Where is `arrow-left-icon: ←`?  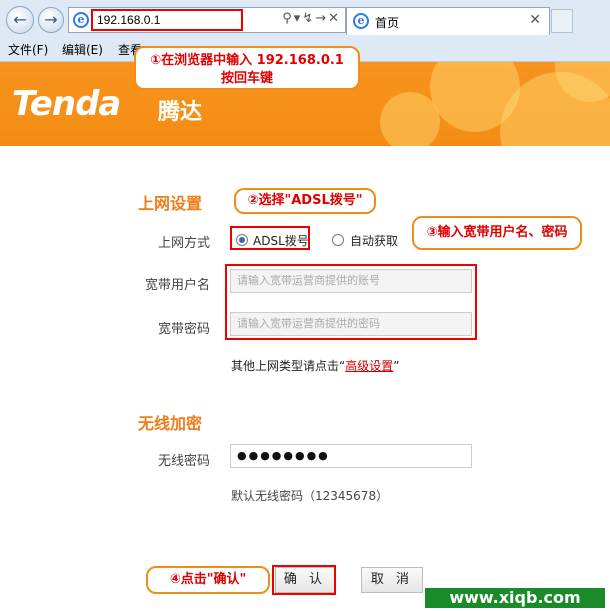 arrow-left-icon: ← is located at coordinates (20, 19).